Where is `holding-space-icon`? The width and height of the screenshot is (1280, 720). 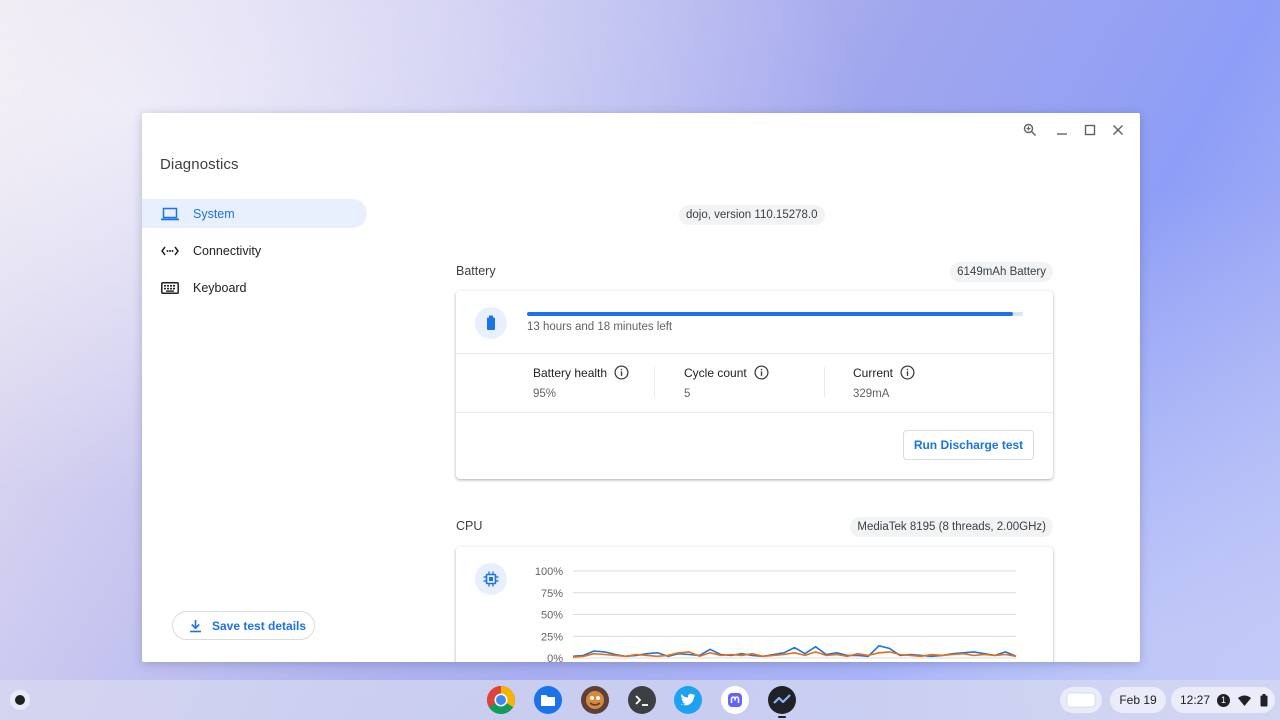 holding-space-icon is located at coordinates (1081, 700).